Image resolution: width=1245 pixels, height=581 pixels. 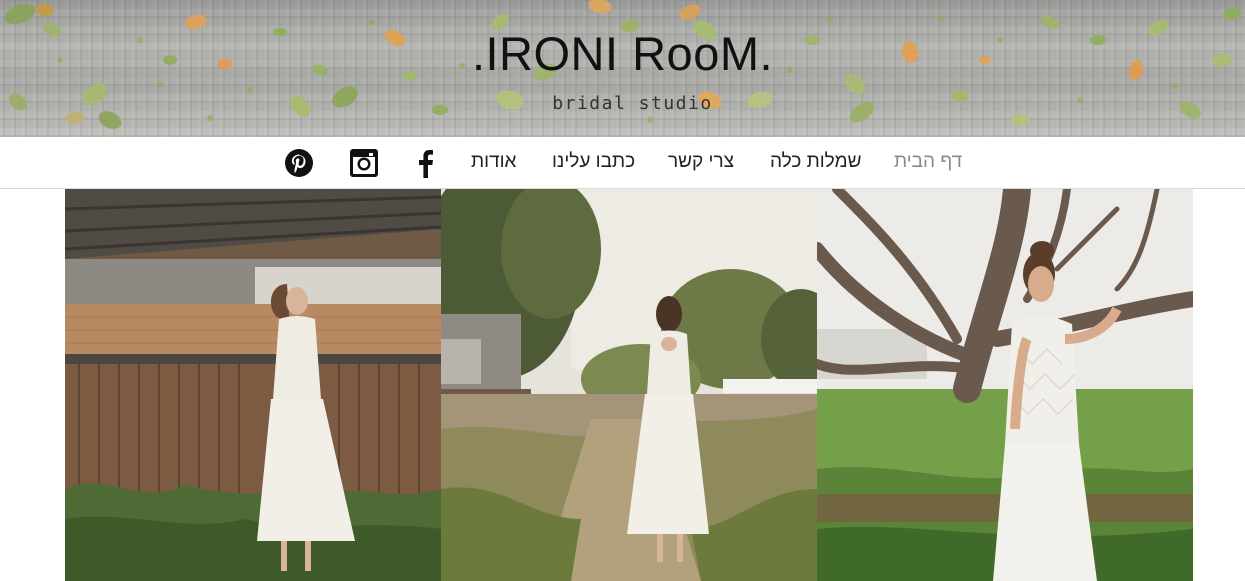 I want to click on instagram-icon, so click(x=364, y=163).